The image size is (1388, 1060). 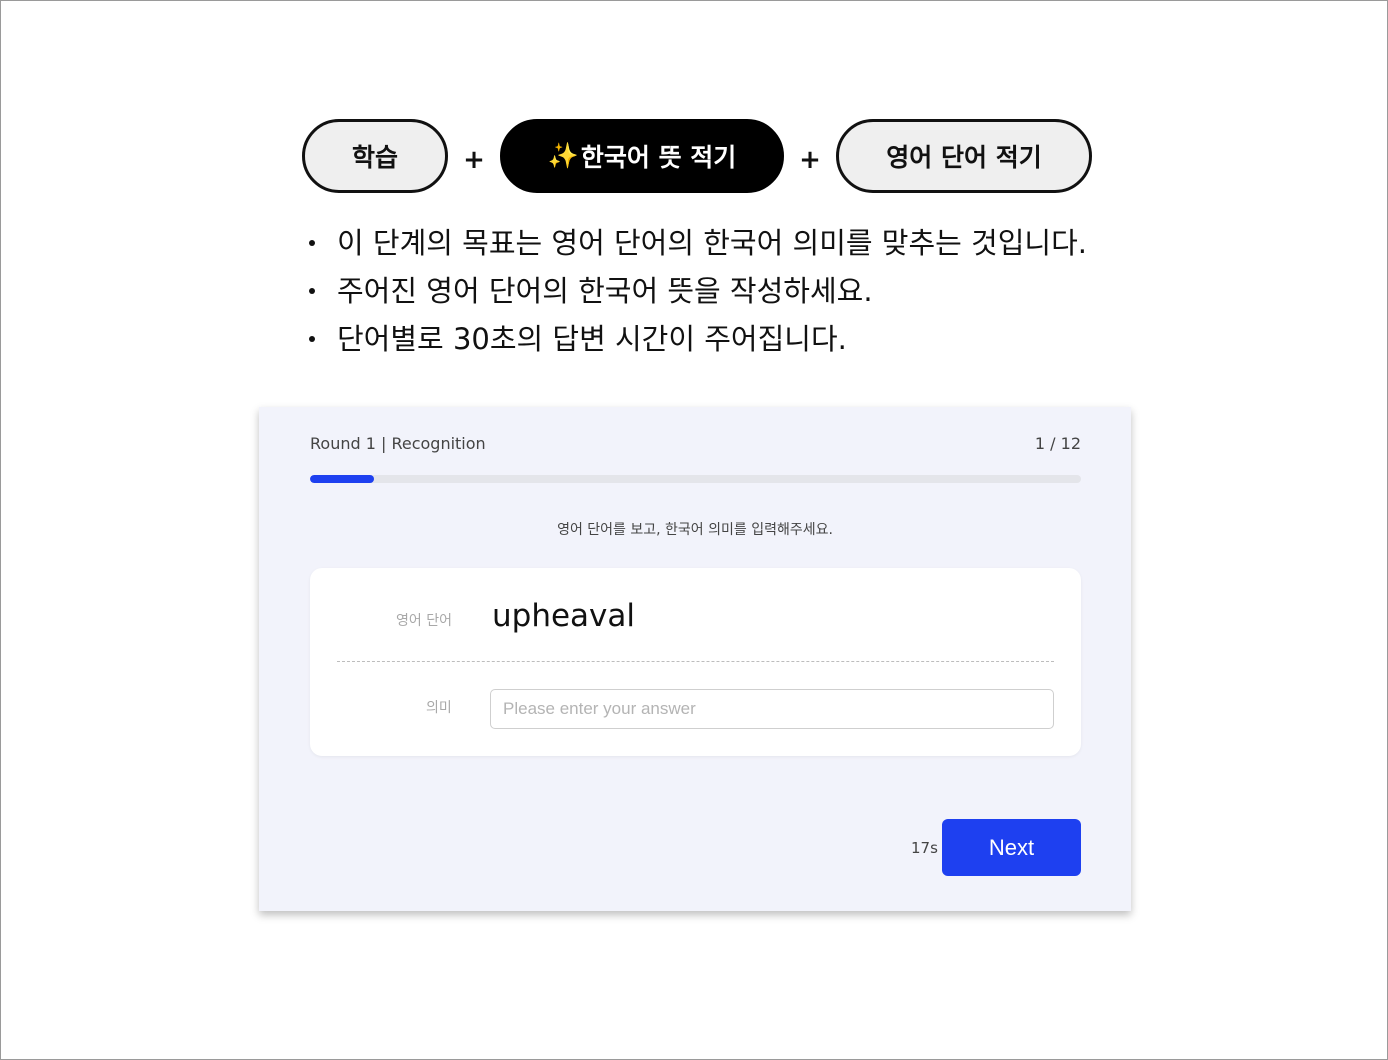 I want to click on progress-fill, so click(x=342, y=479).